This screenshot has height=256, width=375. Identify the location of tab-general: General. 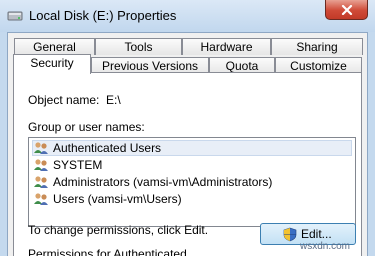
(54, 46).